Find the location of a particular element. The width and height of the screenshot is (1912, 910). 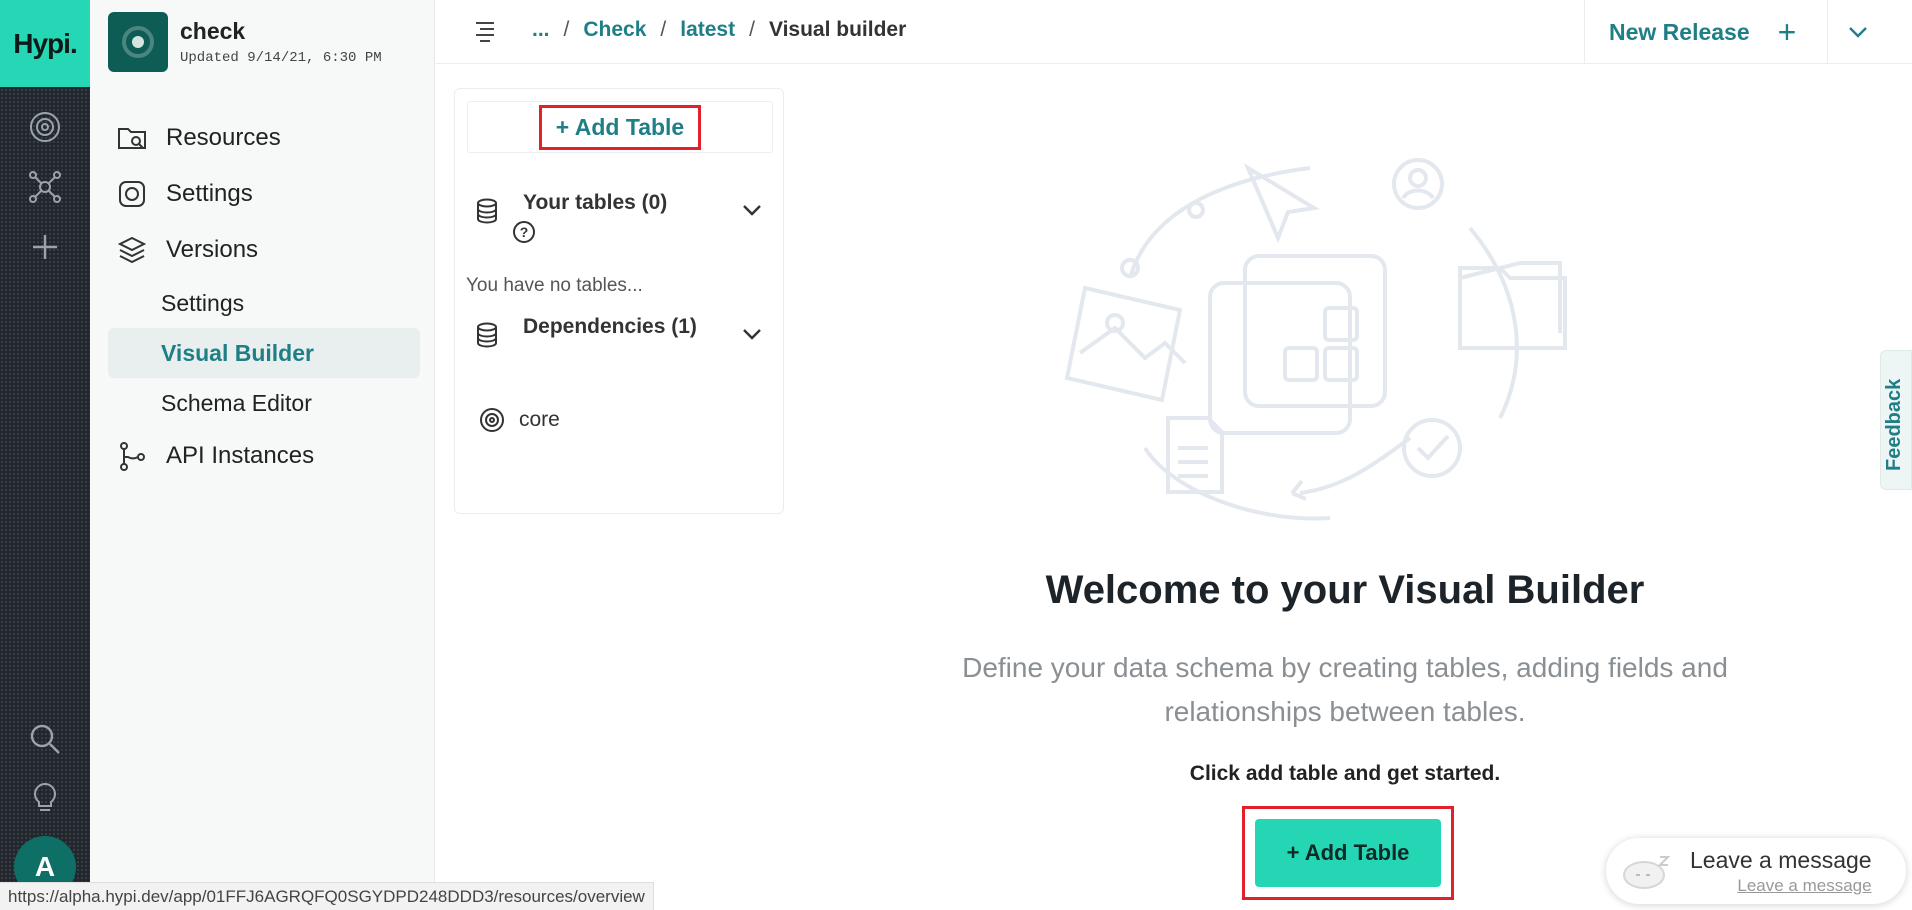

chat-link: Leave a message is located at coordinates (1780, 886).